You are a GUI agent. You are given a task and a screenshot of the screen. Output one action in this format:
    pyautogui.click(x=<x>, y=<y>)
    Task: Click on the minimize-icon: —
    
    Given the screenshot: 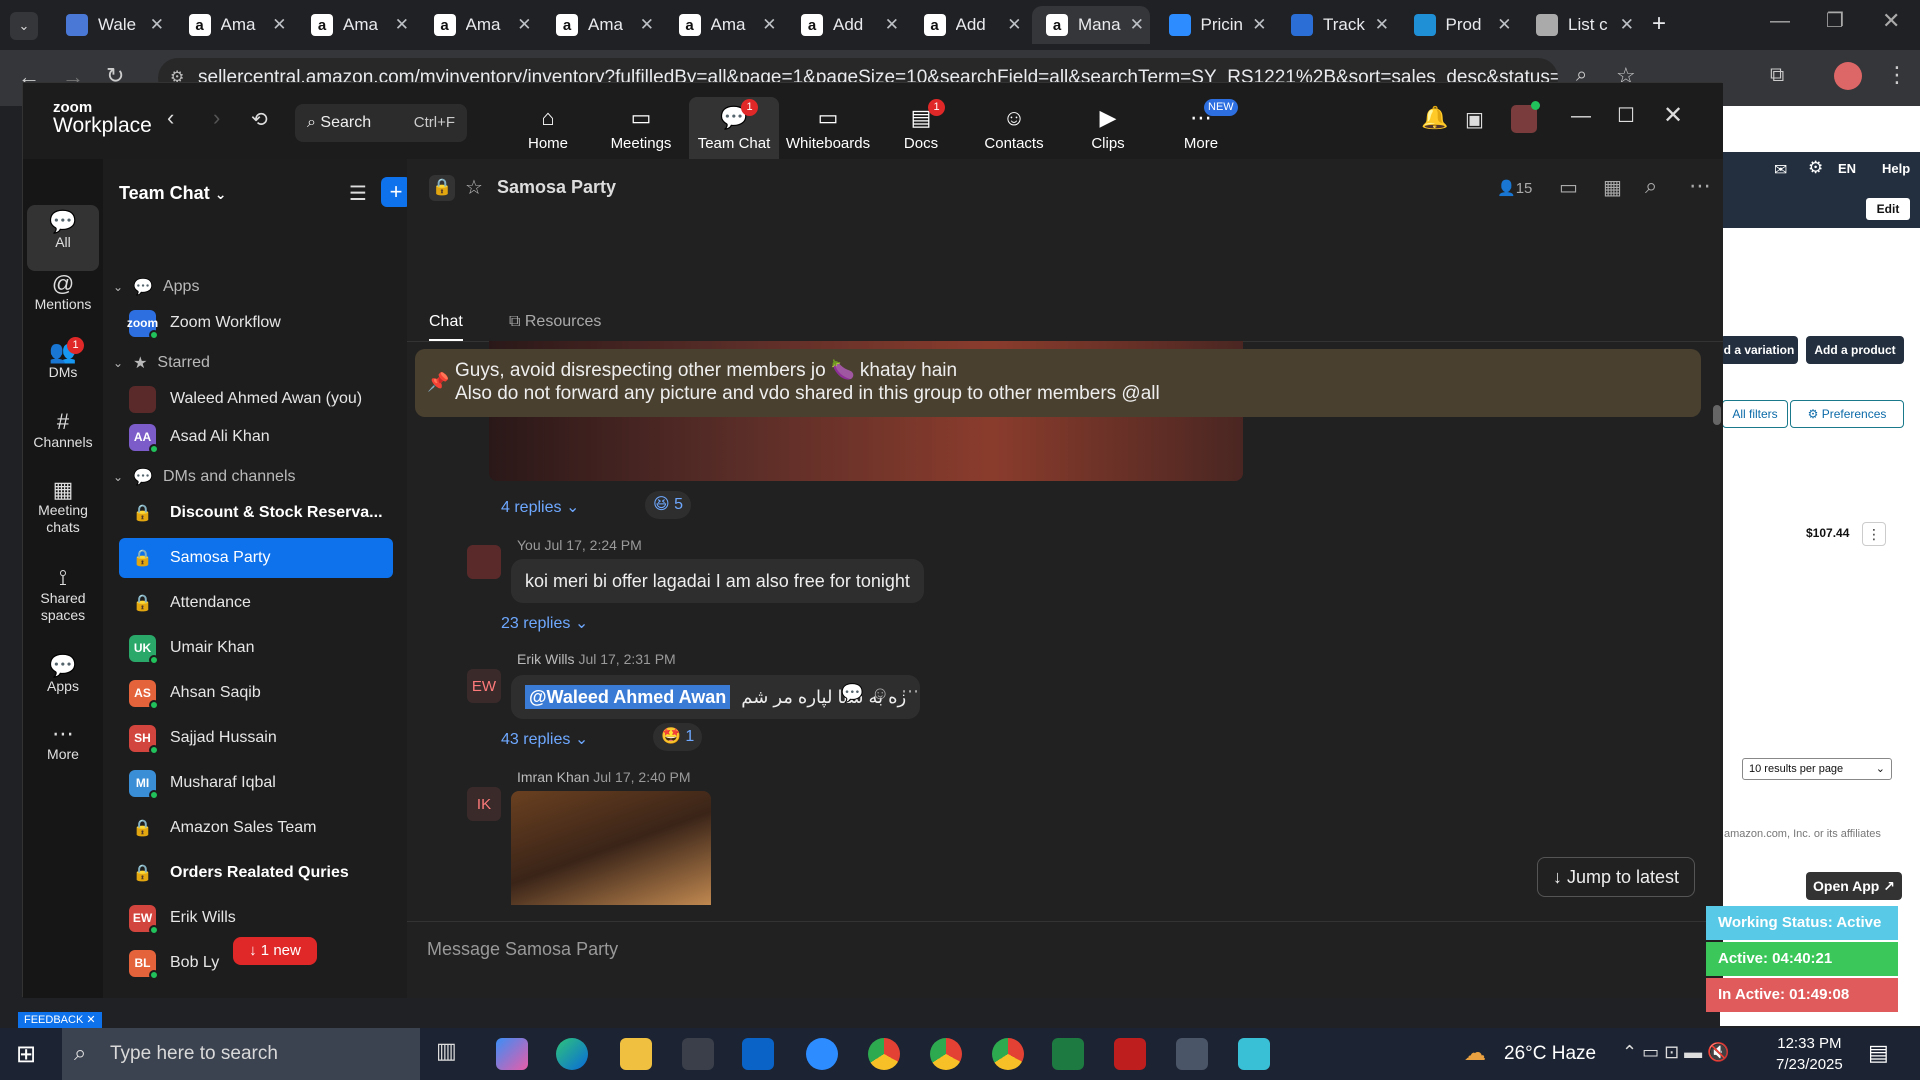 What is the action you would take?
    pyautogui.click(x=1581, y=116)
    